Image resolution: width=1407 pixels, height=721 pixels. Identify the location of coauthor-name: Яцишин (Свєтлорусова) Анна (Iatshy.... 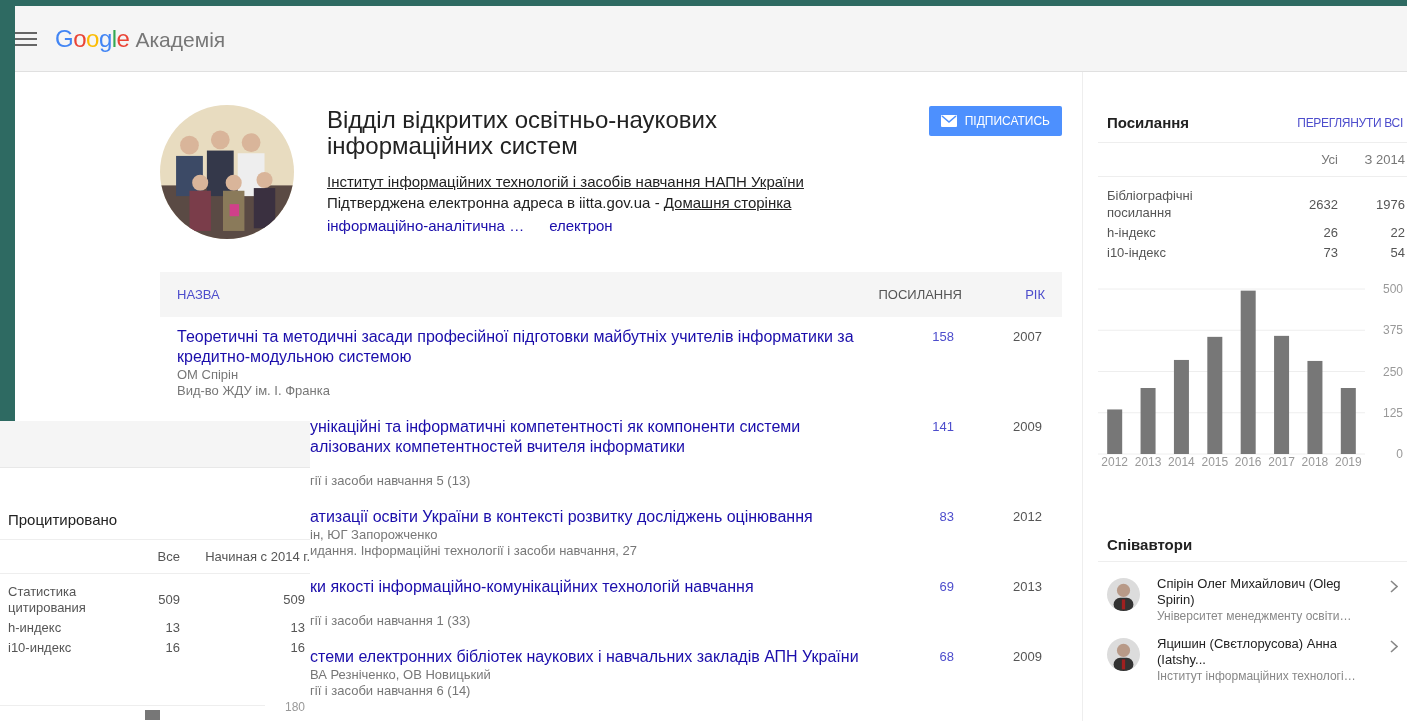
(1247, 652).